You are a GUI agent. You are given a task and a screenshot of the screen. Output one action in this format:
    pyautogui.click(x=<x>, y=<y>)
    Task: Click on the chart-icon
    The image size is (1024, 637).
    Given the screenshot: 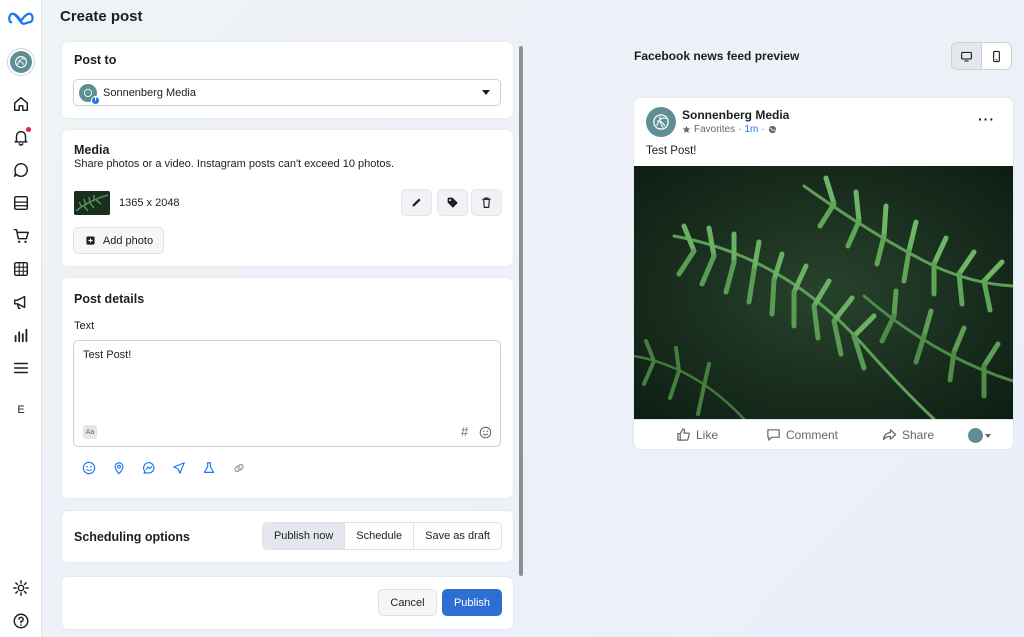 What is the action you would take?
    pyautogui.click(x=21, y=335)
    